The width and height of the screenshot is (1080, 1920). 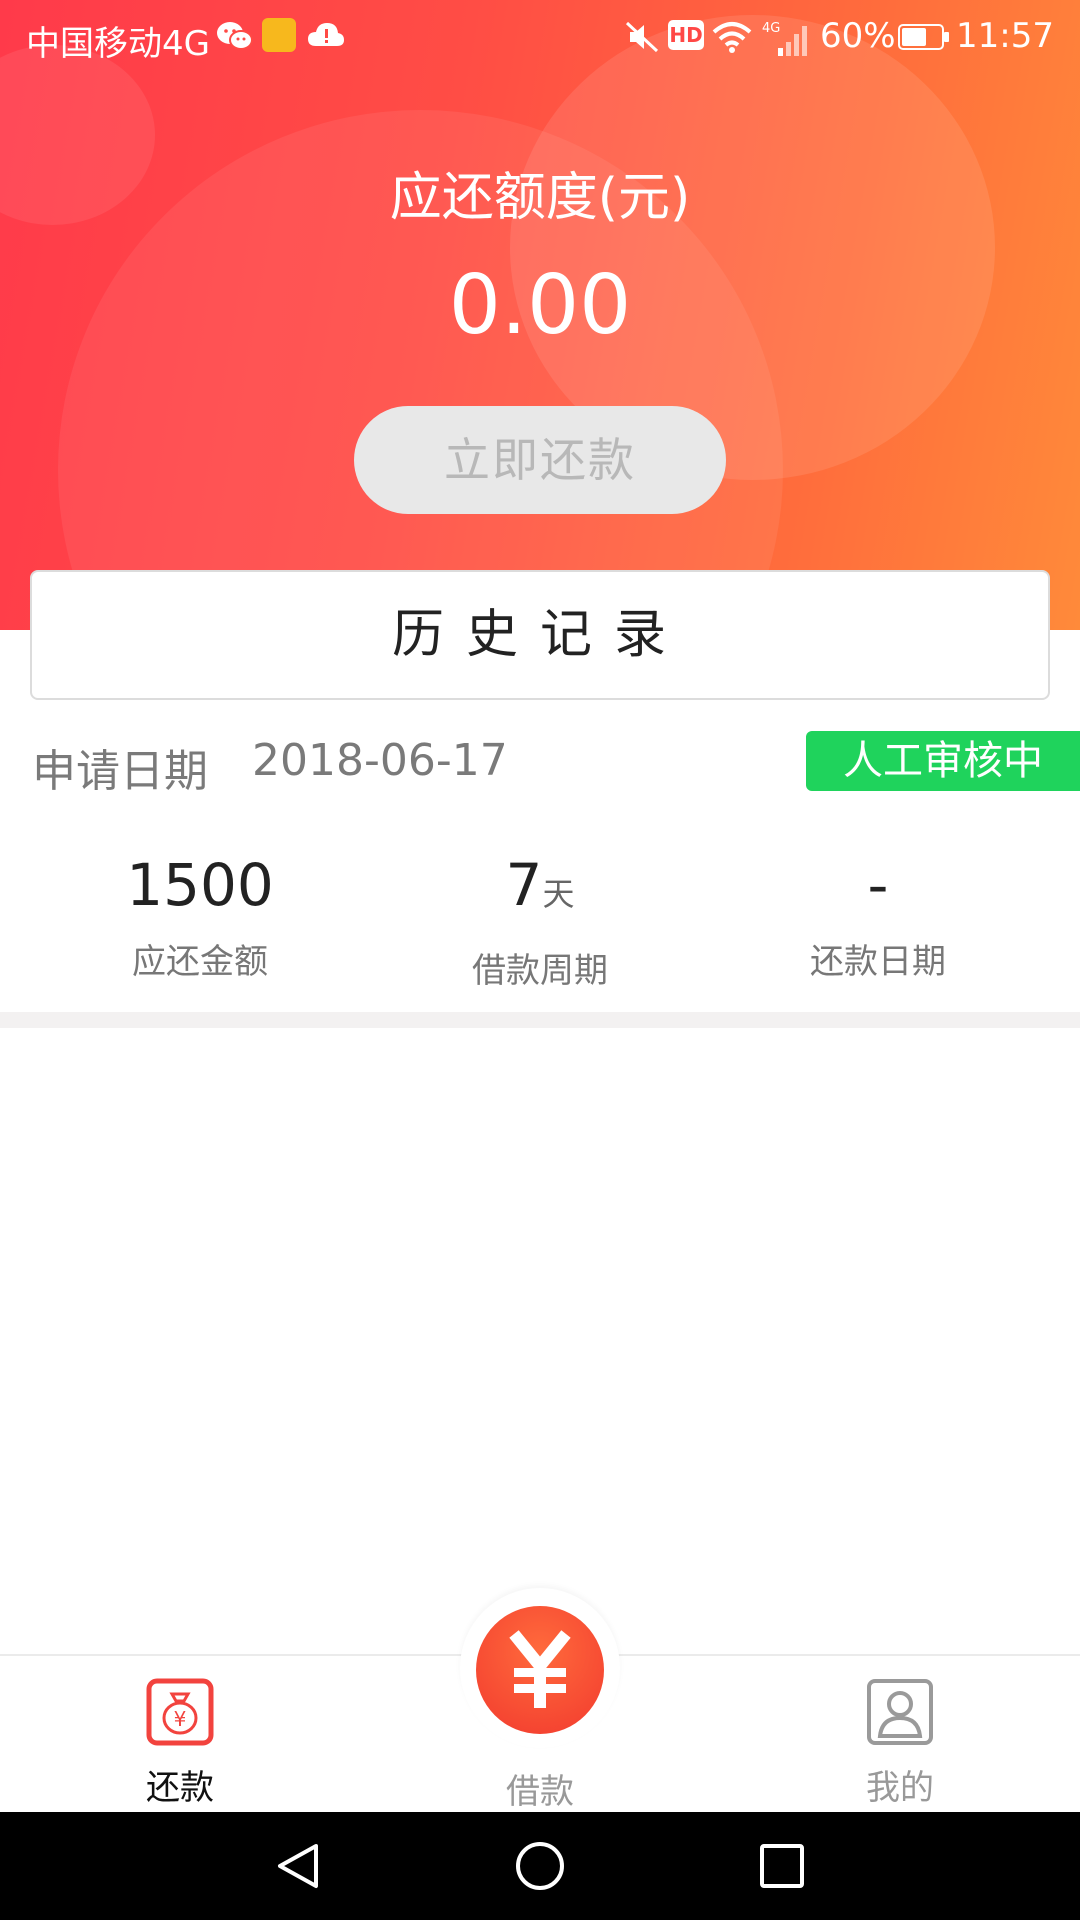 What do you see at coordinates (200, 962) in the screenshot?
I see `stat-label: 应还金额` at bounding box center [200, 962].